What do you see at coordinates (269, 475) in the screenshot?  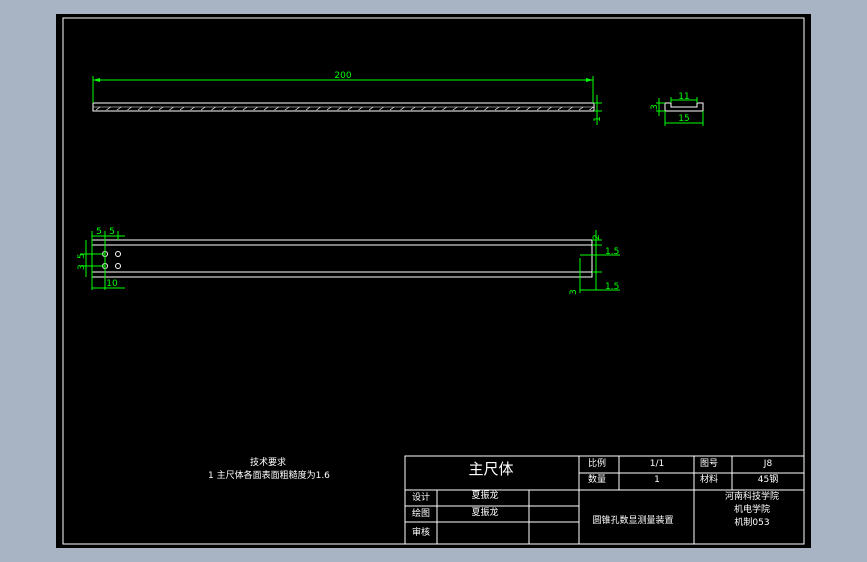 I see `notes-item-1: 1 主尺体各面表面粗糙度为1.6` at bounding box center [269, 475].